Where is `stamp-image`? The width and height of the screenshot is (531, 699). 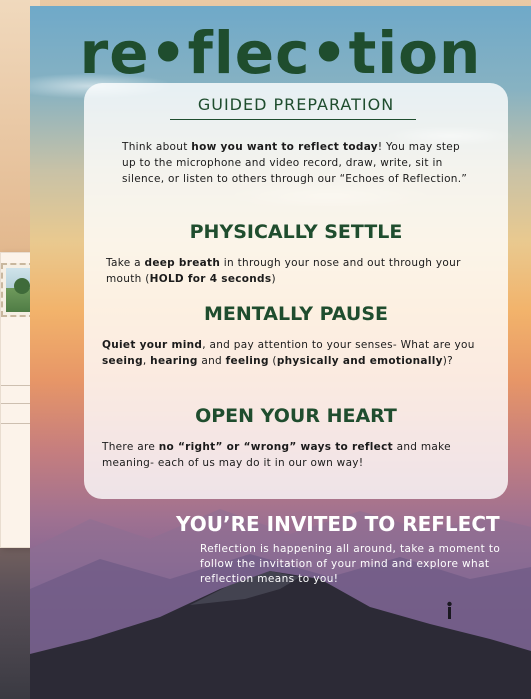 stamp-image is located at coordinates (18, 290).